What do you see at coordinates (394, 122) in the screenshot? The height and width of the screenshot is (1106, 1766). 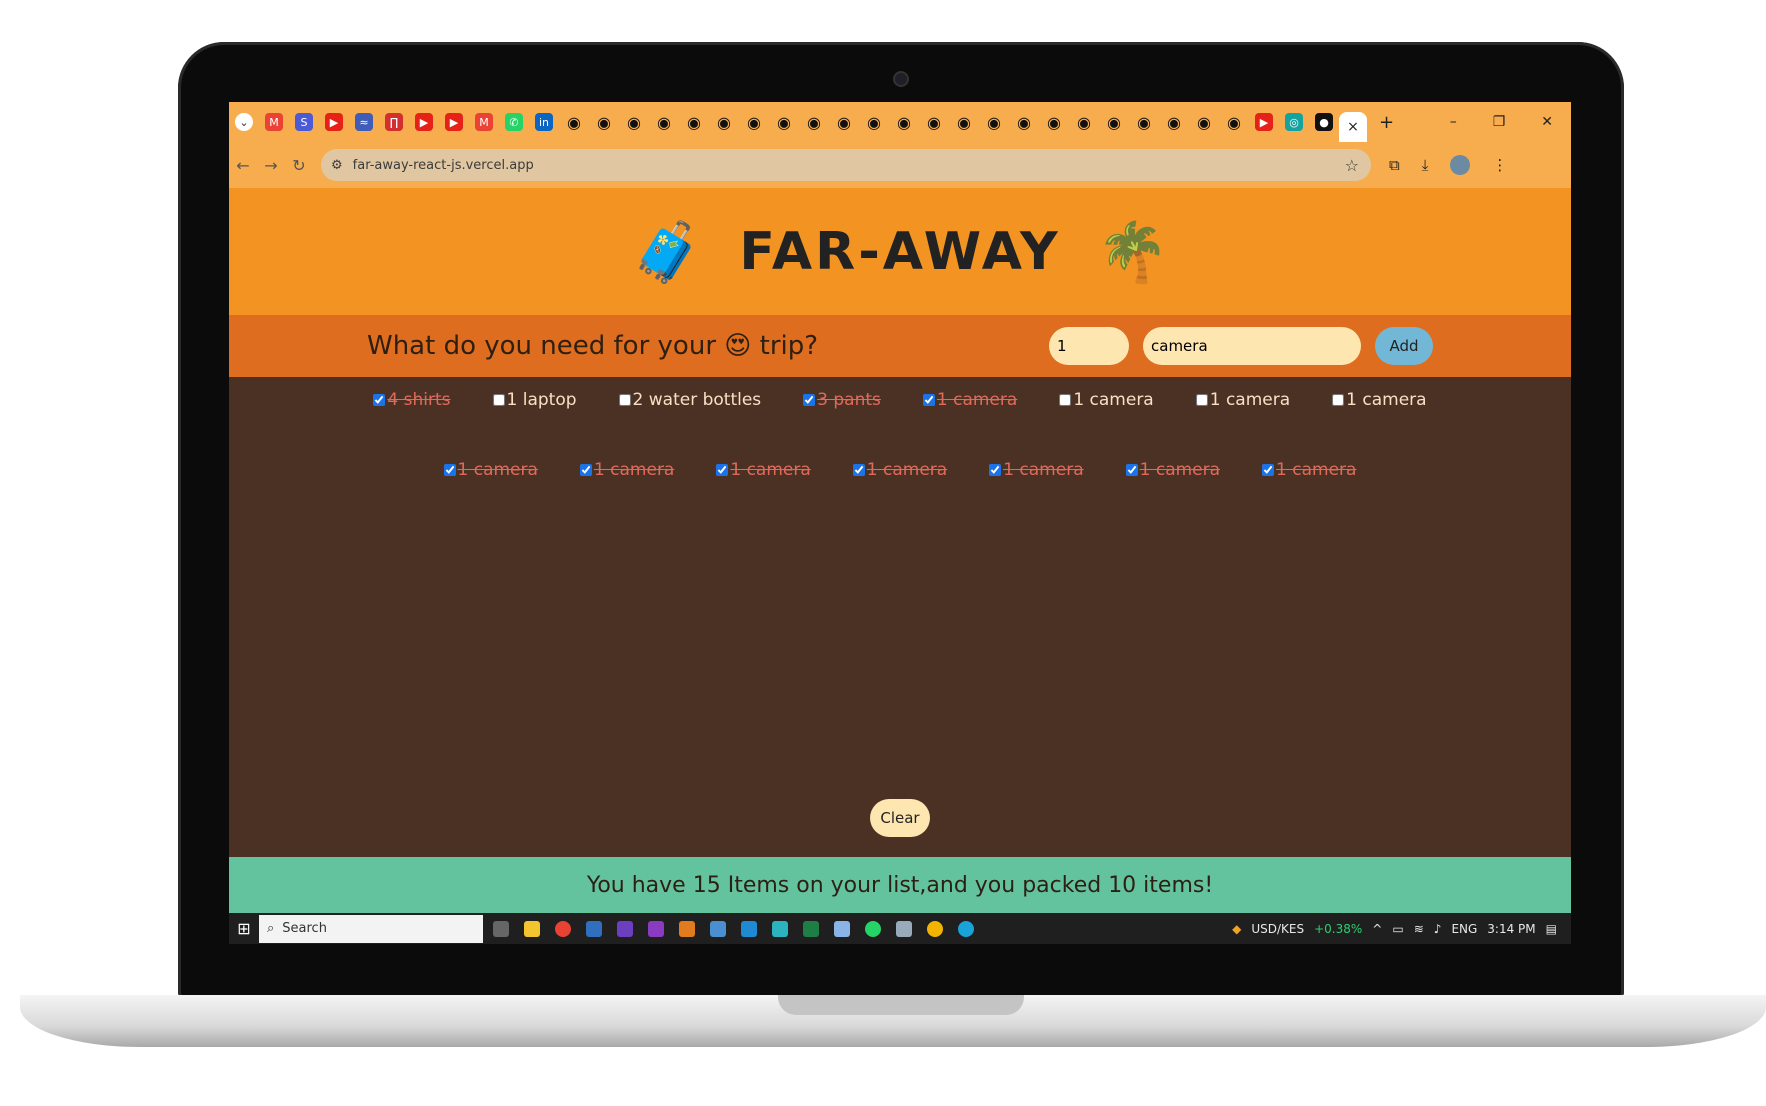 I see `app-tab-icon: ∏` at bounding box center [394, 122].